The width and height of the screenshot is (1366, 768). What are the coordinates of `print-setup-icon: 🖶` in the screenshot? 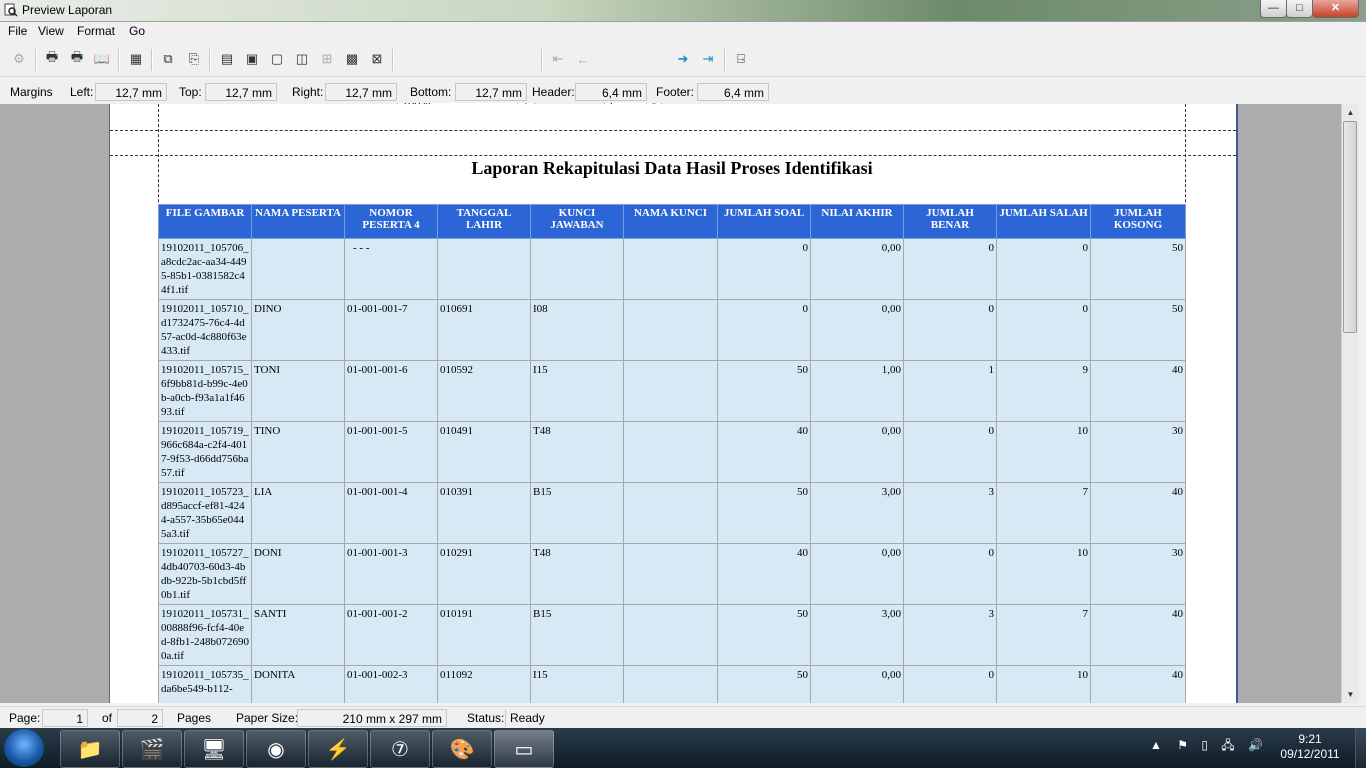 It's located at (77, 58).